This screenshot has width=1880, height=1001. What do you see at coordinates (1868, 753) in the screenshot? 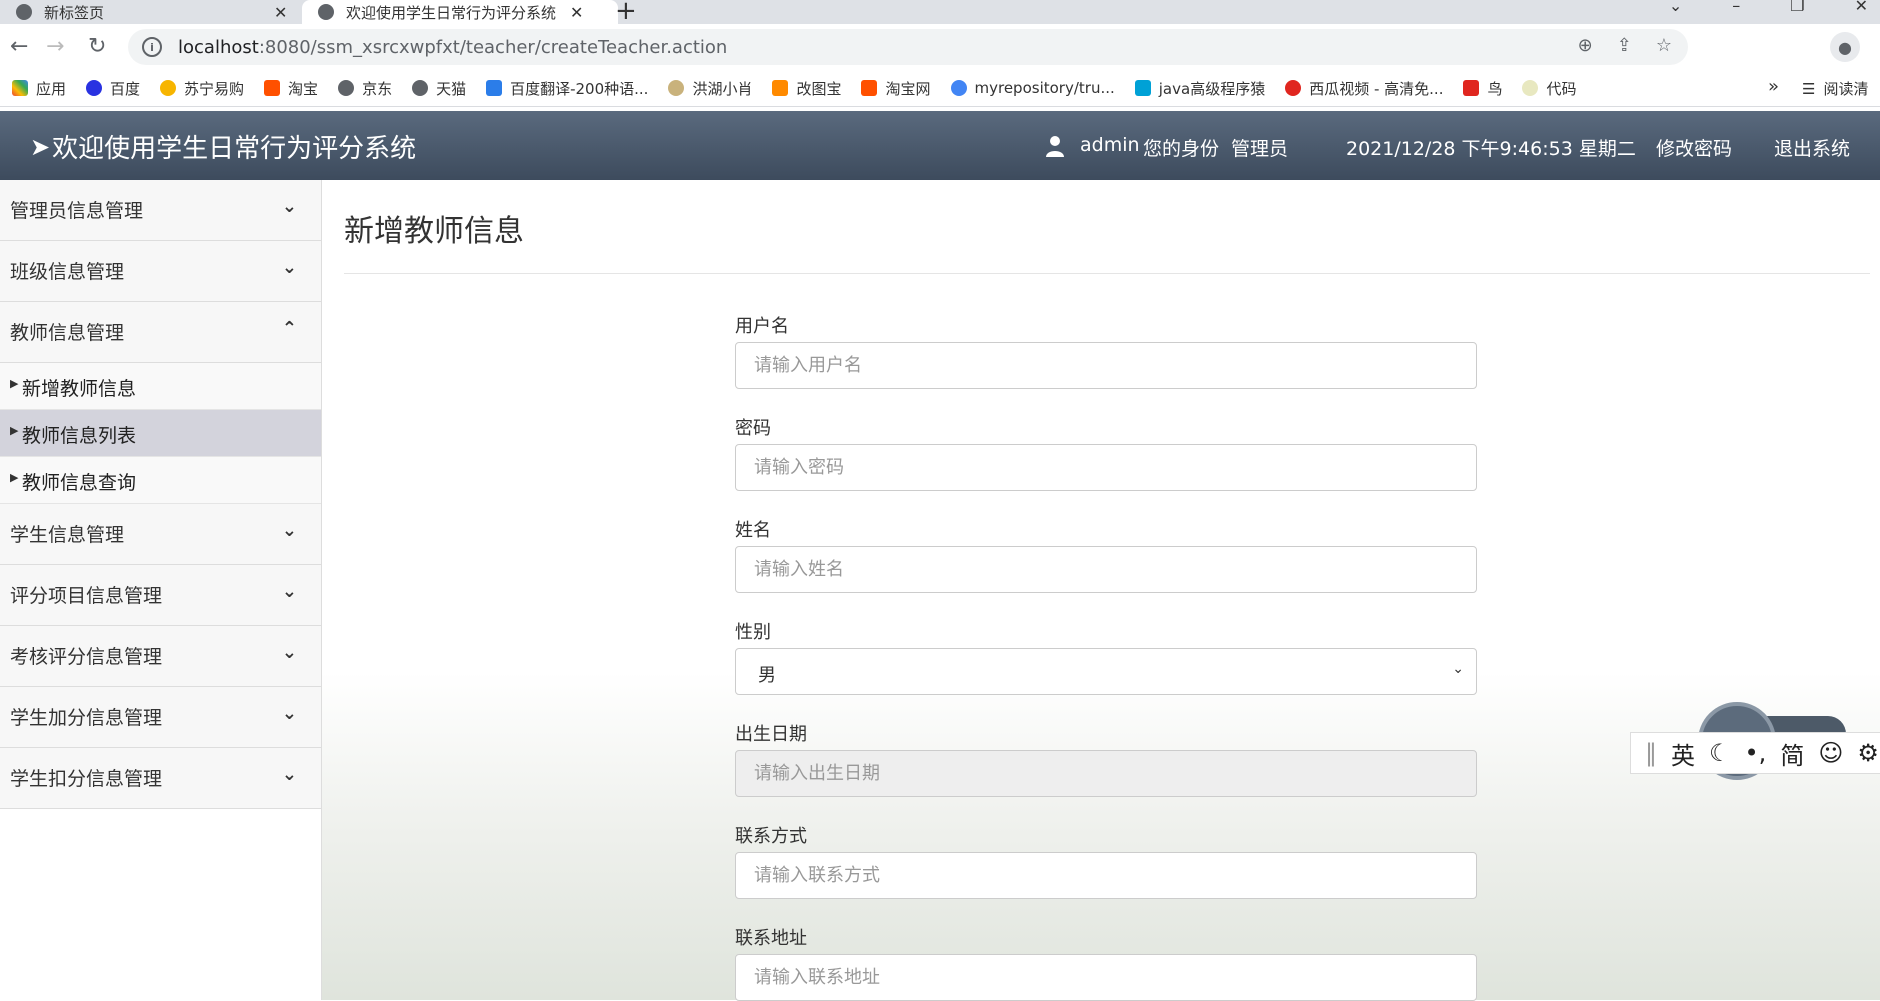
I see `gear-icon: ⚙` at bounding box center [1868, 753].